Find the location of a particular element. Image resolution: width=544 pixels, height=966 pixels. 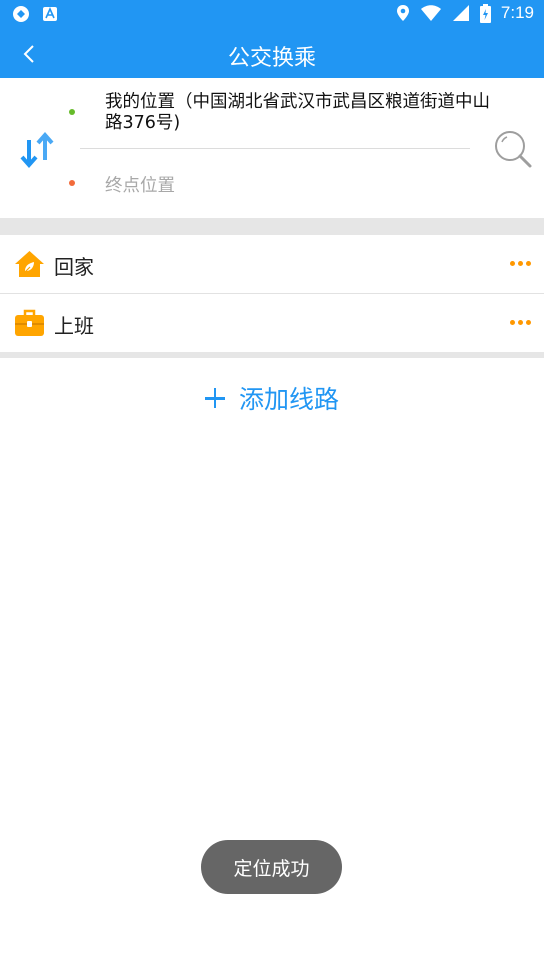

start-location-field: 我的位置（中国湖北省武汉市武昌区粮道街道中山路376号) is located at coordinates (297, 113).